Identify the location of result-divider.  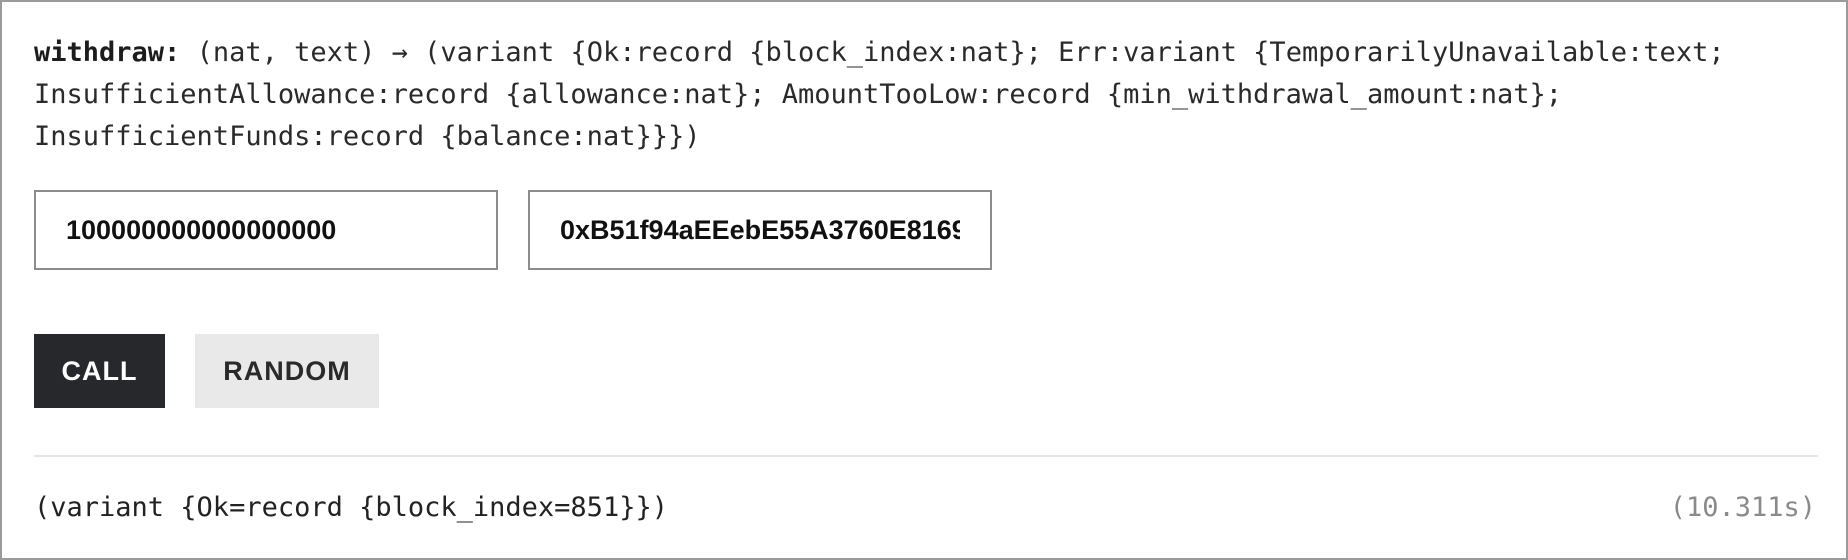
(926, 456).